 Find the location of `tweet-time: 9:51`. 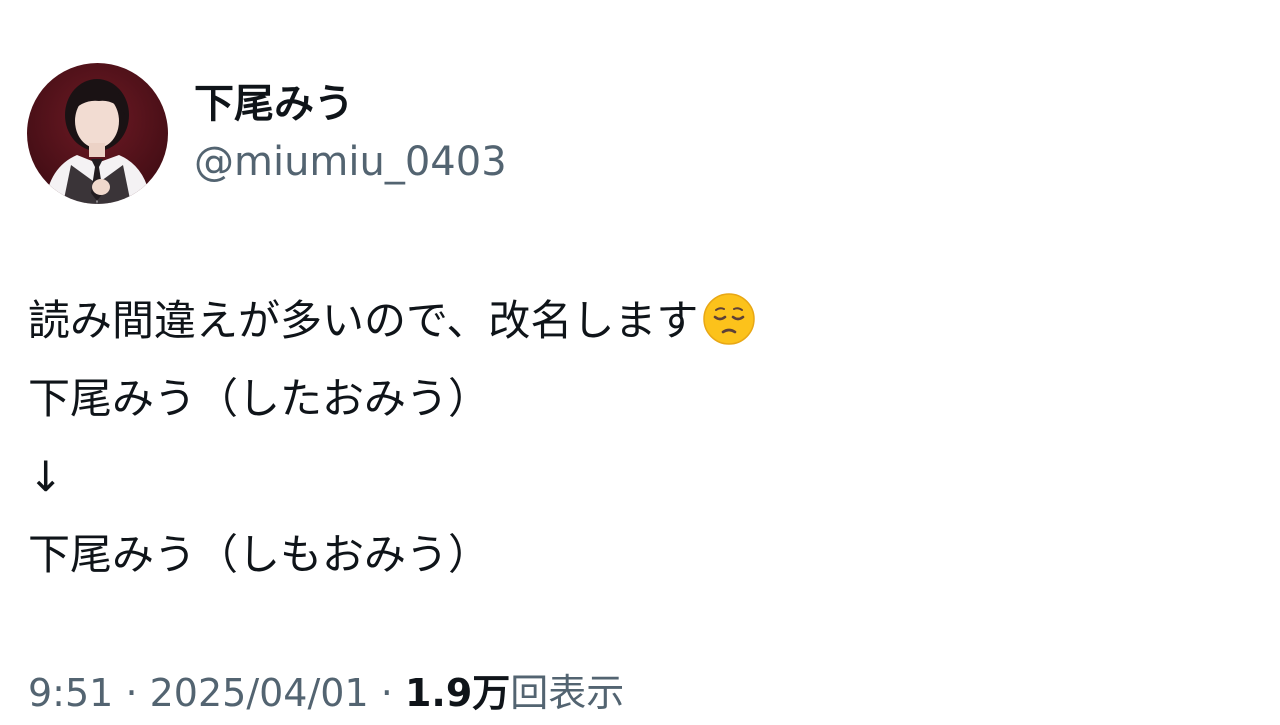

tweet-time: 9:51 is located at coordinates (70, 693).